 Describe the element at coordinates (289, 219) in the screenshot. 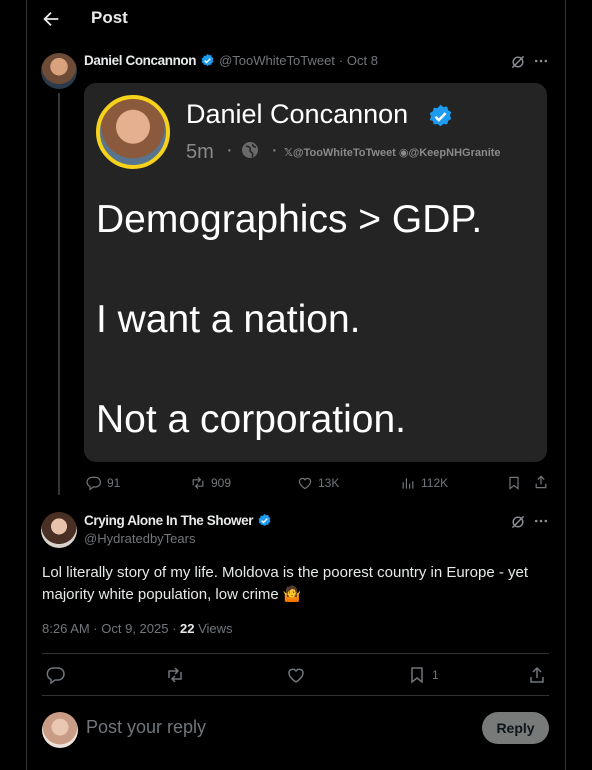

I see `card-text-line: Demographics > GDP.` at that location.